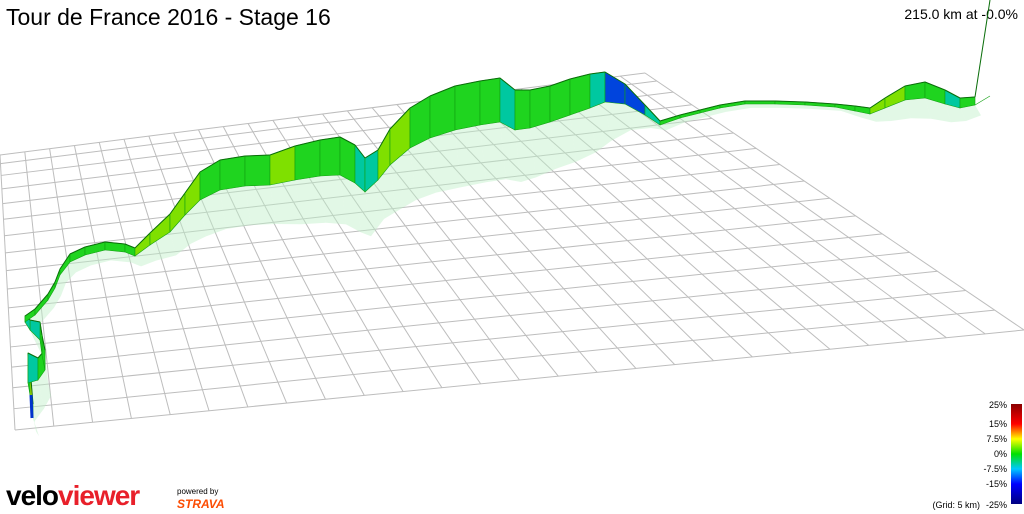 This screenshot has height=514, width=1024. Describe the element at coordinates (763, 106) in the screenshot. I see `shadow-segment` at that location.